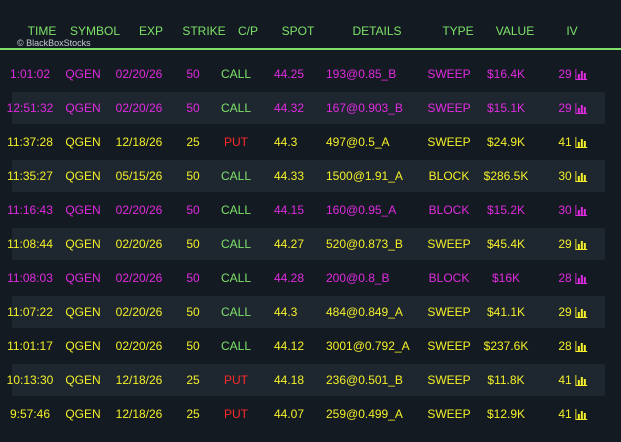  What do you see at coordinates (457, 31) in the screenshot?
I see `header-type: TYPE` at bounding box center [457, 31].